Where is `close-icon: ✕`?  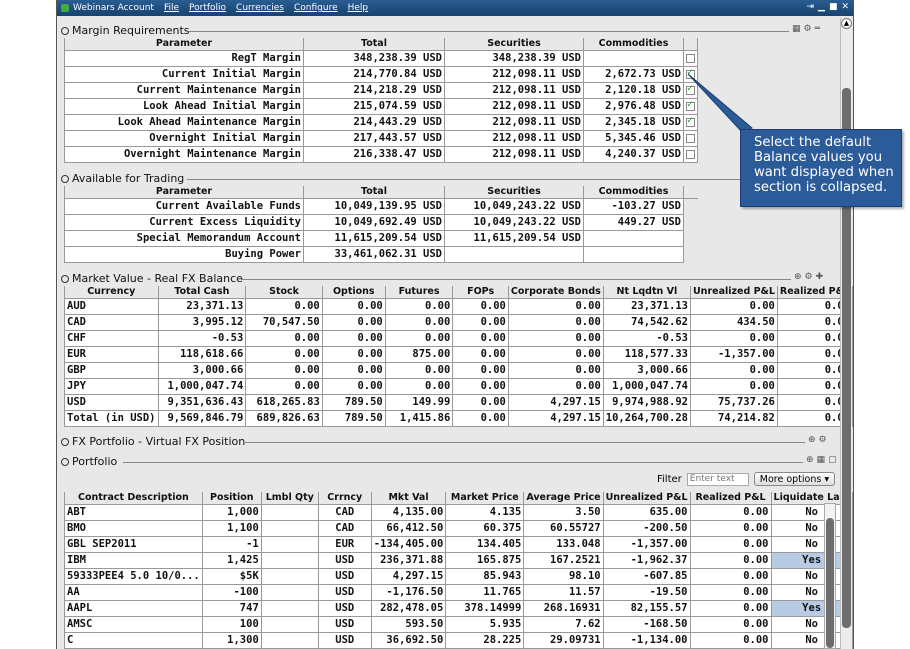
close-icon: ✕ is located at coordinates (845, 7).